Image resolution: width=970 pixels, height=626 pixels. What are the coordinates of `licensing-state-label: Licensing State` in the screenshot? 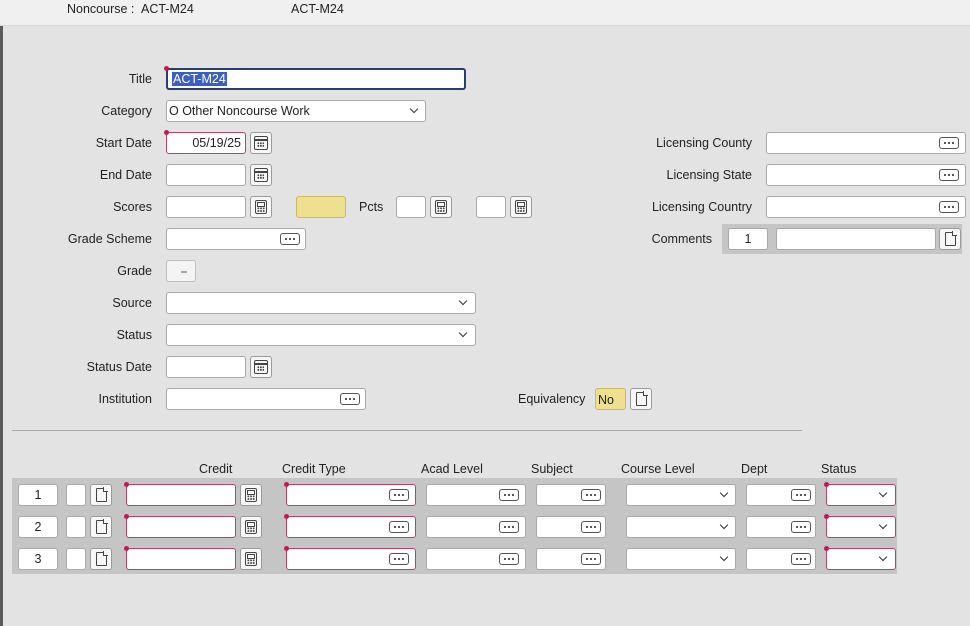 It's located at (709, 175).